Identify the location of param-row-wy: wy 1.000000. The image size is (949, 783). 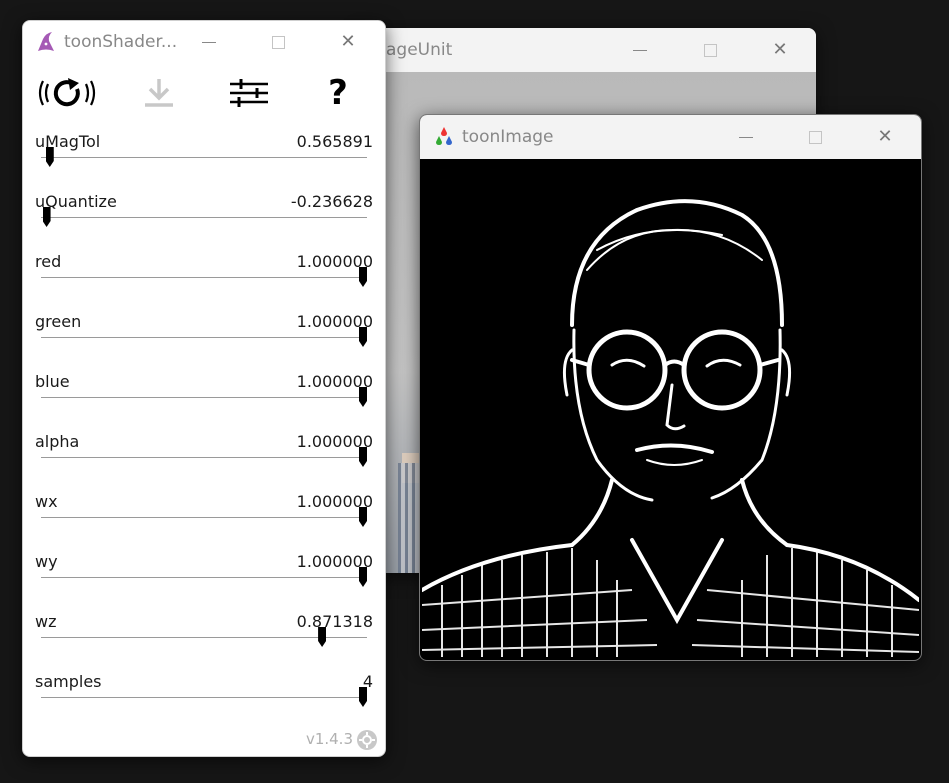
(204, 582).